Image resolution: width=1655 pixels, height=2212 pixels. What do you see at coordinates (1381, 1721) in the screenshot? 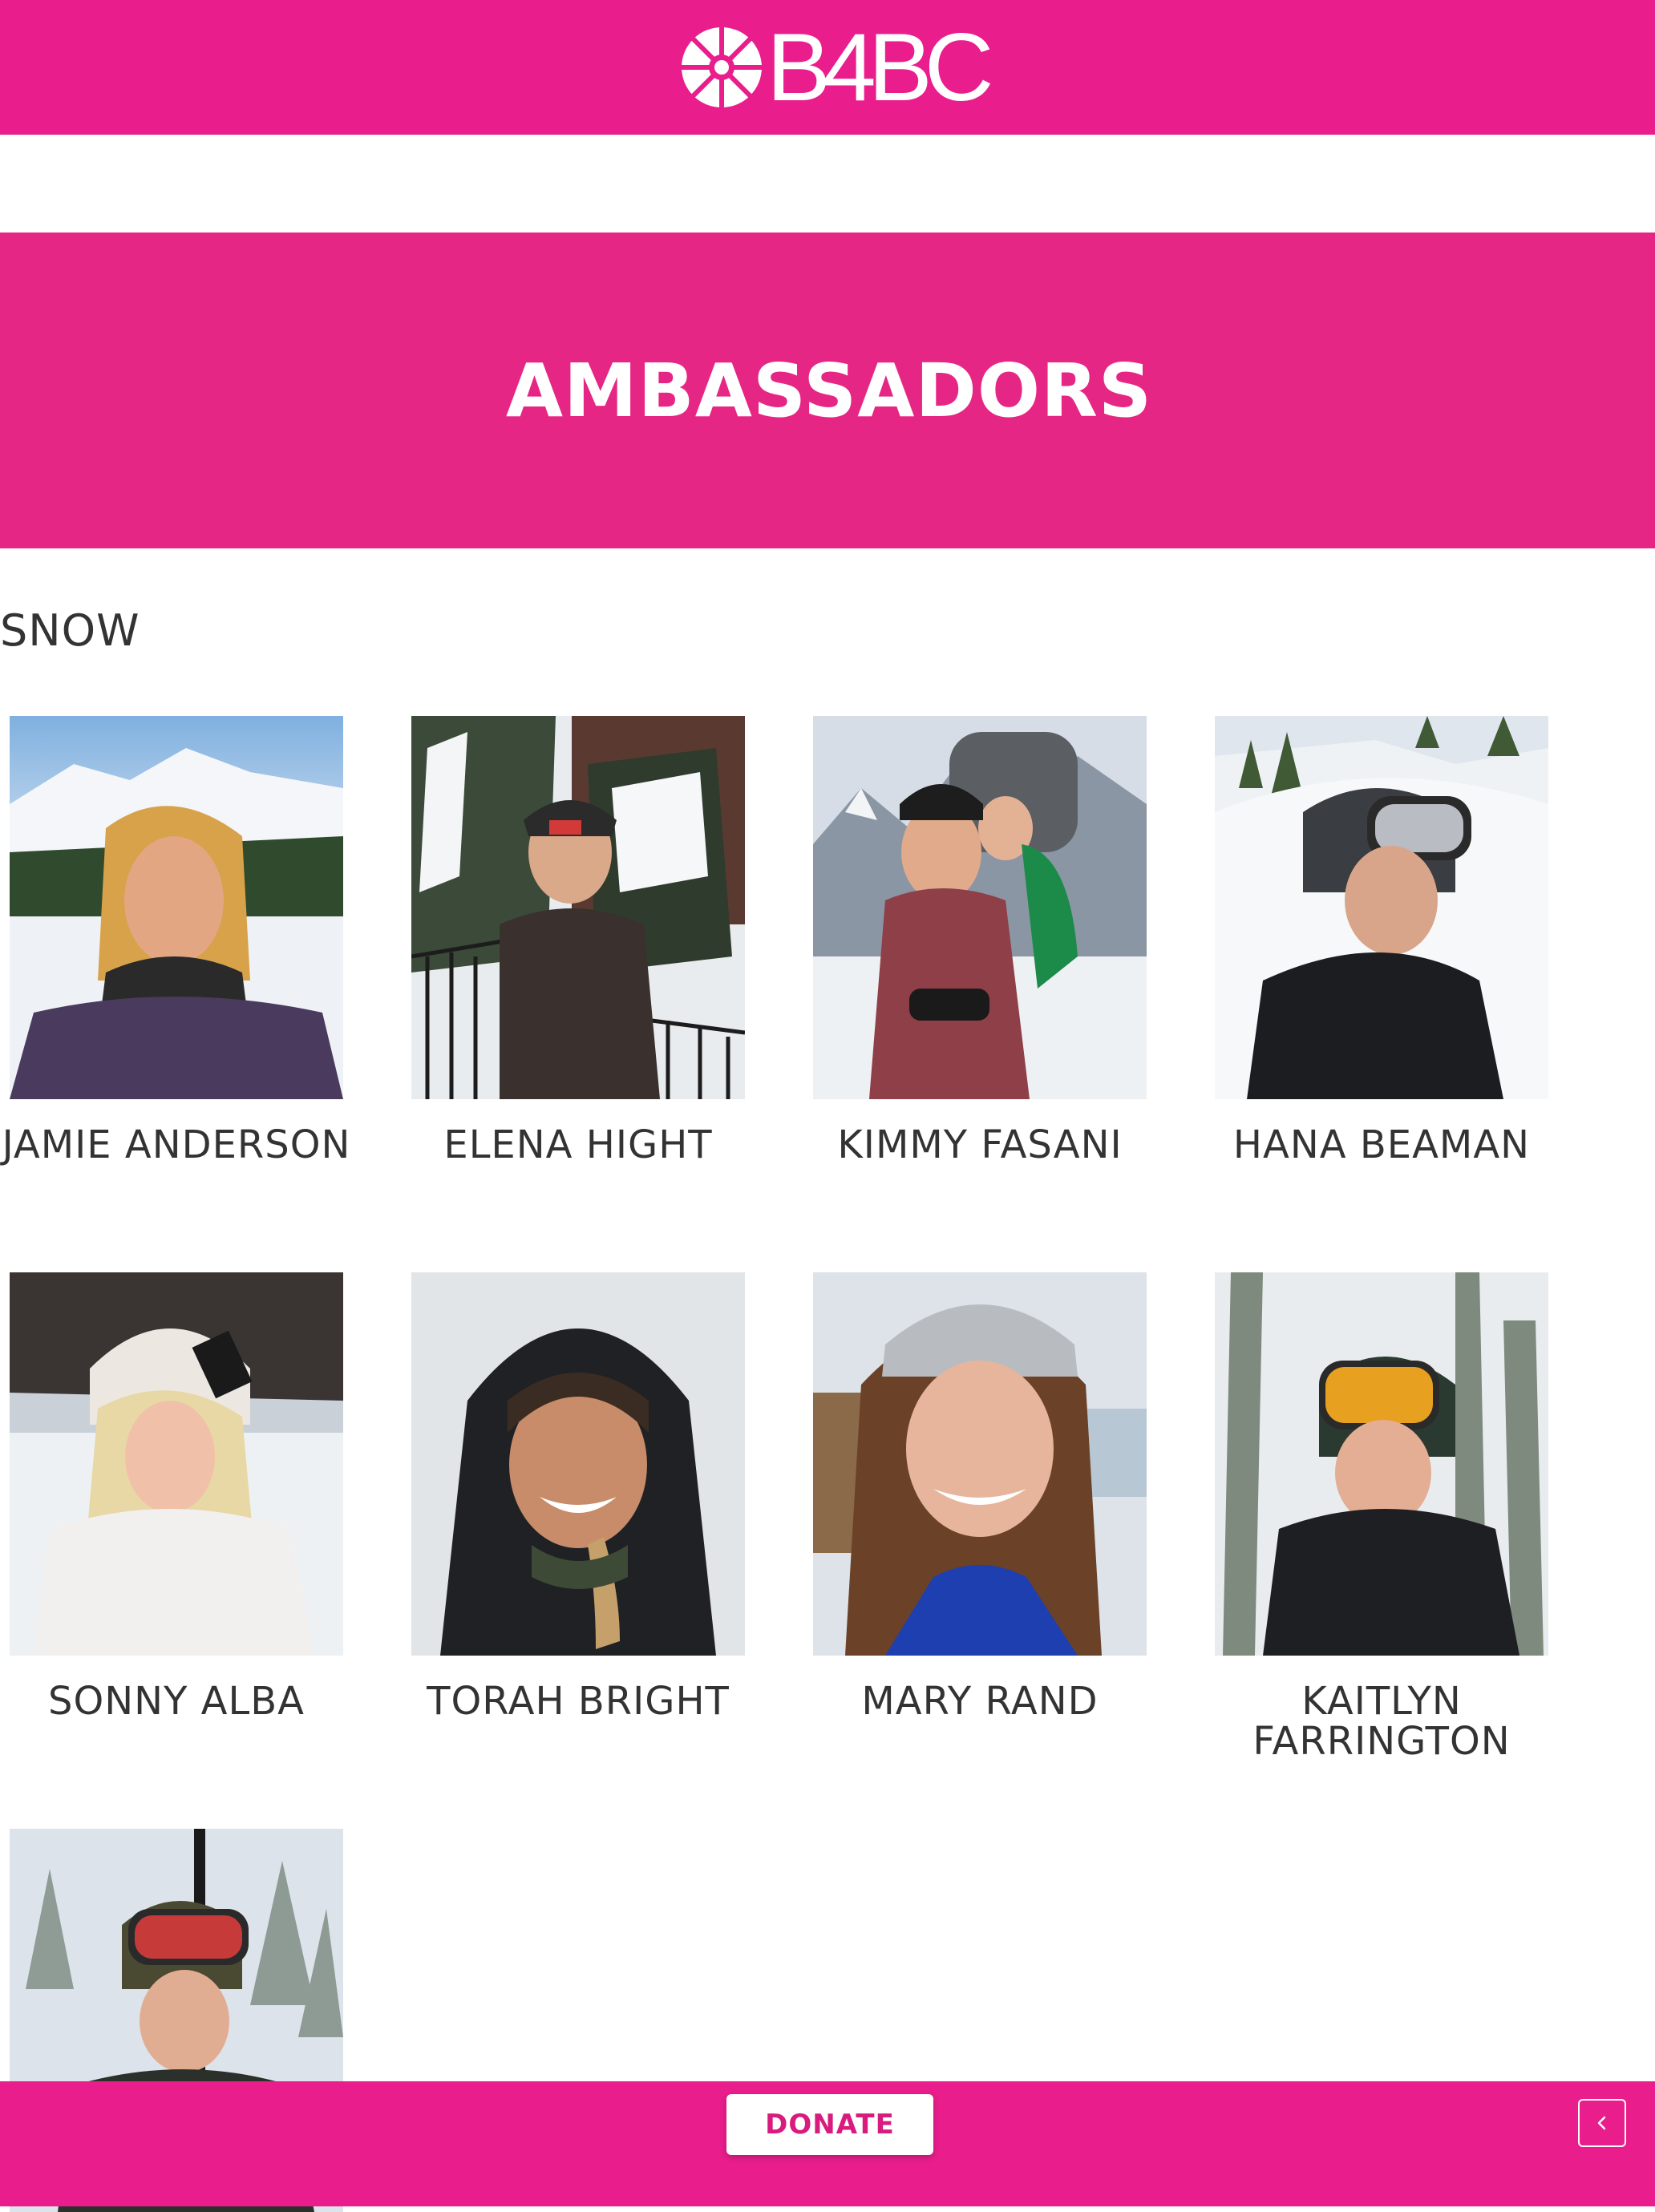
I see `ambassador-name: KAITLYN FARRINGTON` at bounding box center [1381, 1721].